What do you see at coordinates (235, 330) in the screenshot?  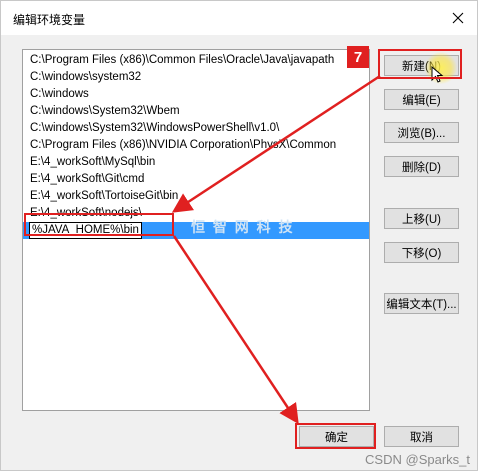 I see `arrow-to-ok` at bounding box center [235, 330].